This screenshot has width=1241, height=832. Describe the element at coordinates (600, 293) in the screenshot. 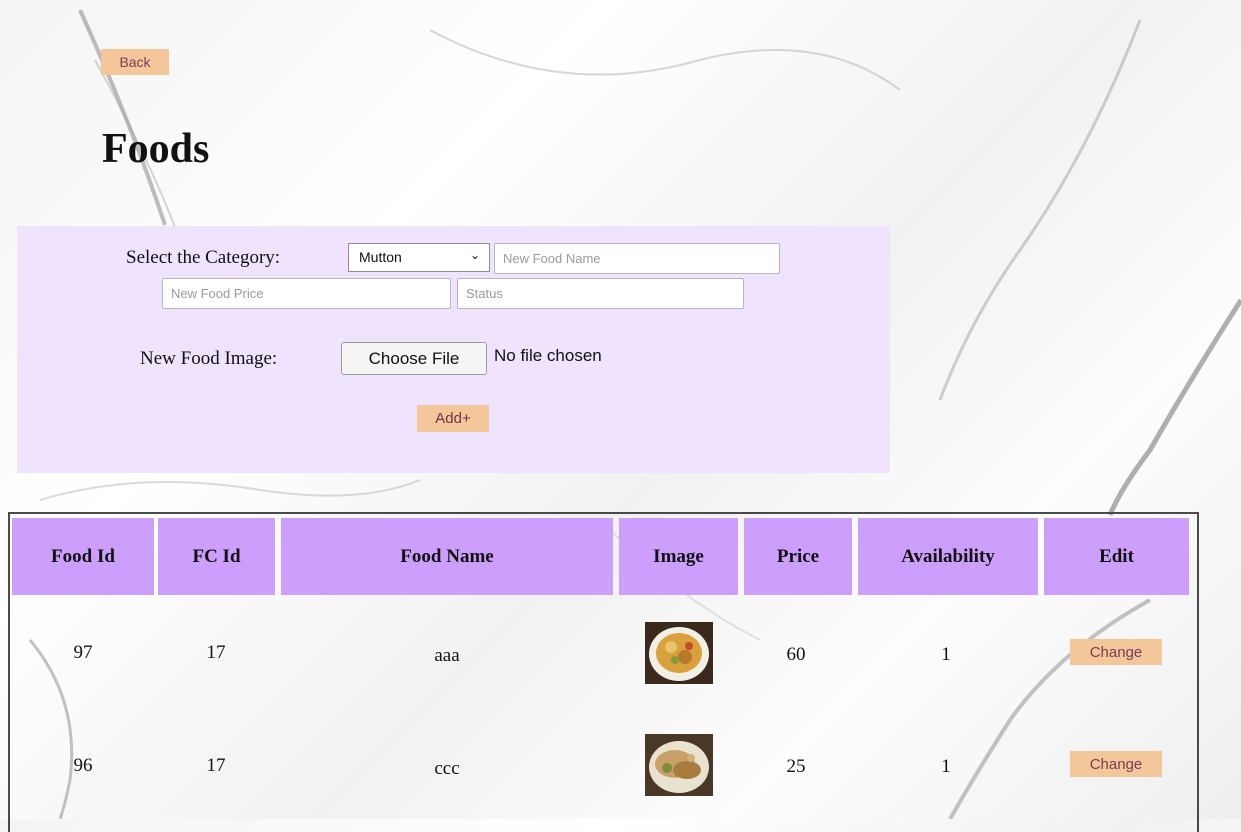

I see `status-input` at that location.